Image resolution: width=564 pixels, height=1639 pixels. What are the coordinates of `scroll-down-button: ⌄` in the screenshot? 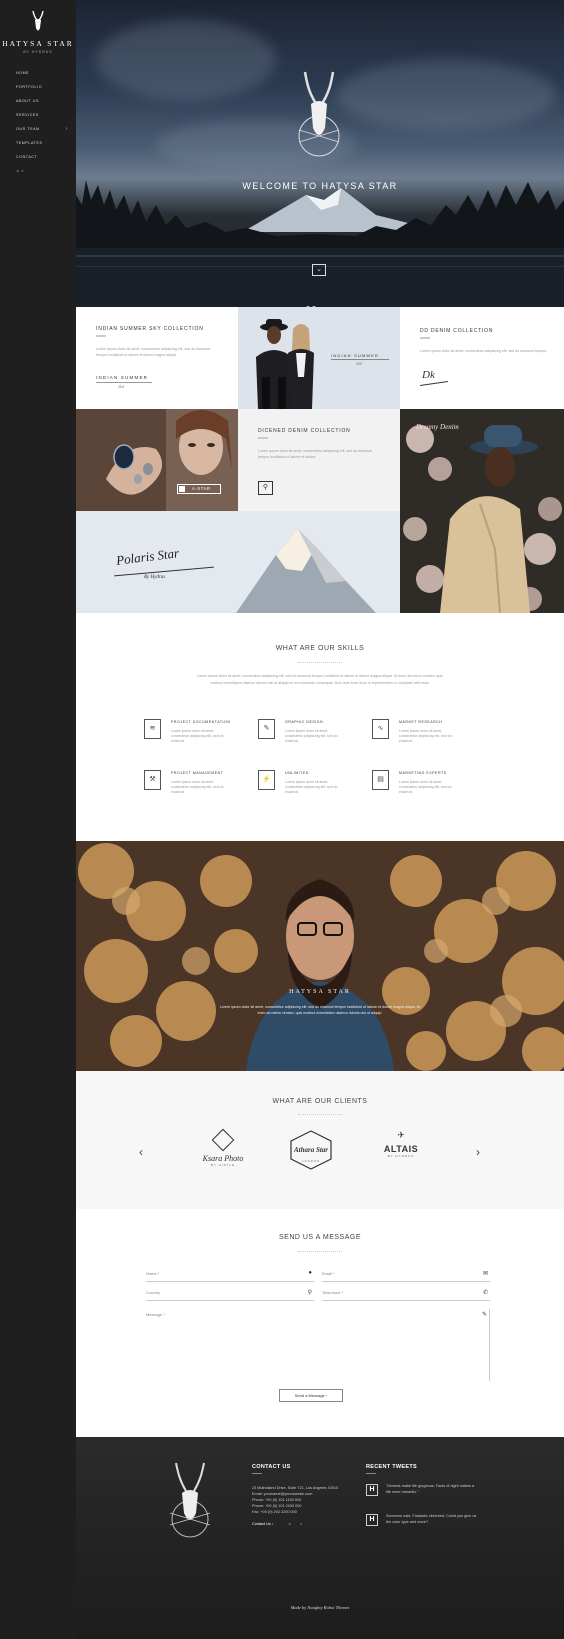 It's located at (319, 270).